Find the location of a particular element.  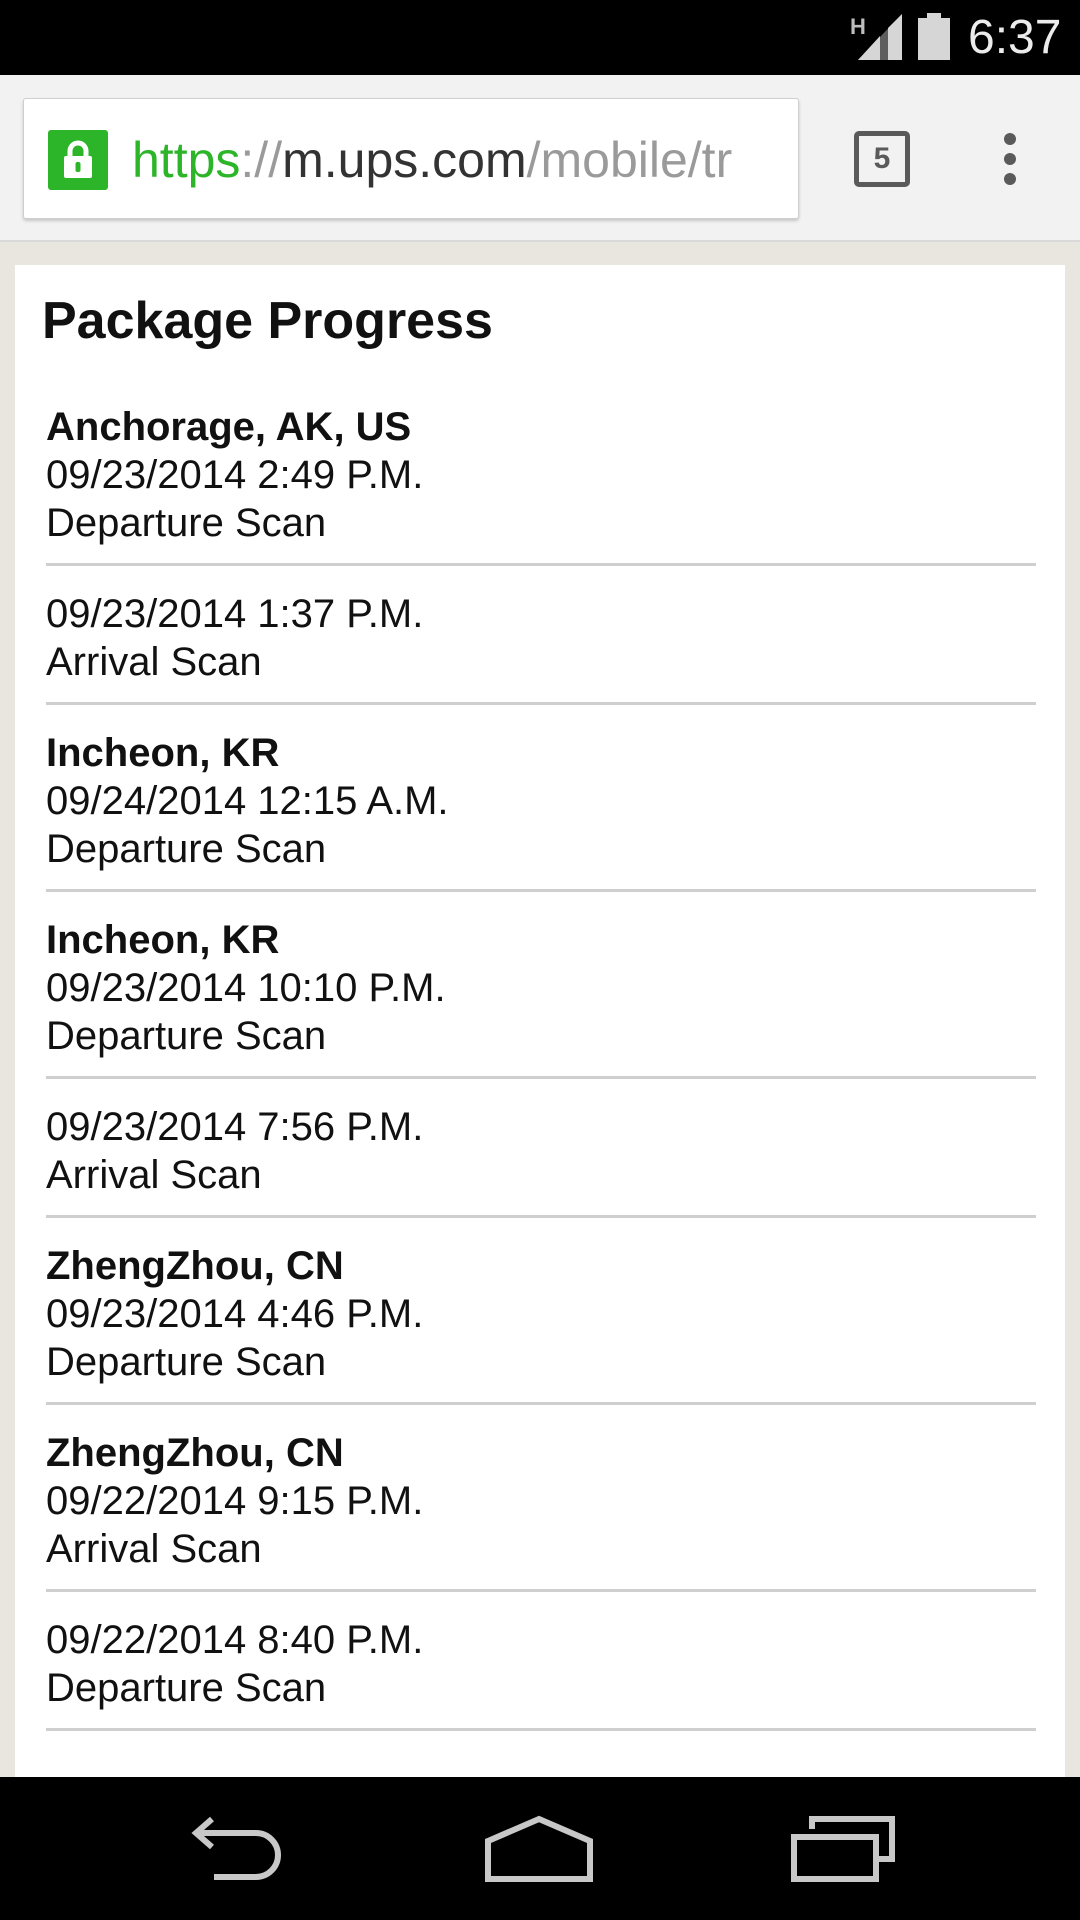

url-scheme: https is located at coordinates (186, 160).